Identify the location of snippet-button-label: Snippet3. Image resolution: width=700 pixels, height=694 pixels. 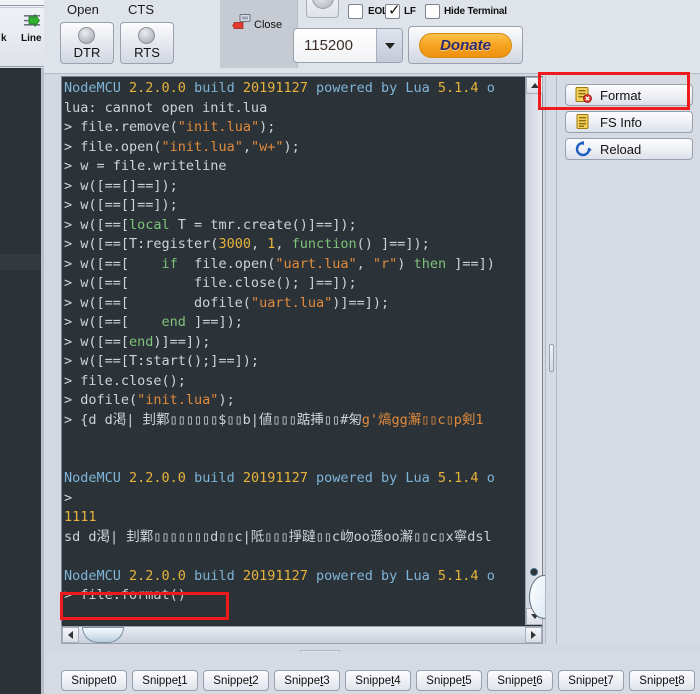
(307, 680).